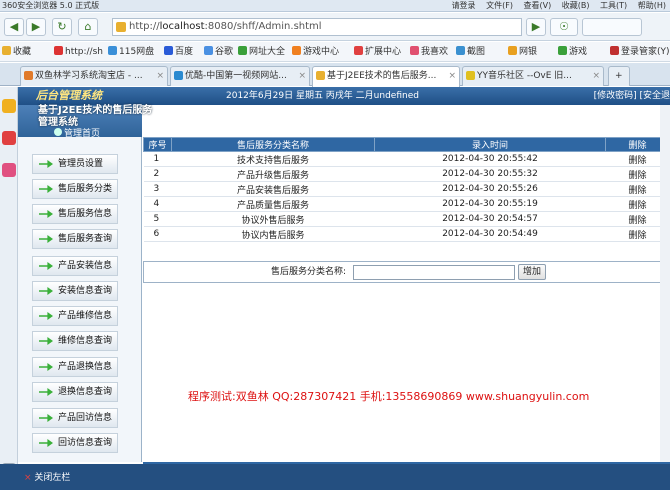 This screenshot has height=490, width=670. I want to click on tab-taobao: 双鱼林学习系统淘宝店 - ... ×, so click(94, 76).